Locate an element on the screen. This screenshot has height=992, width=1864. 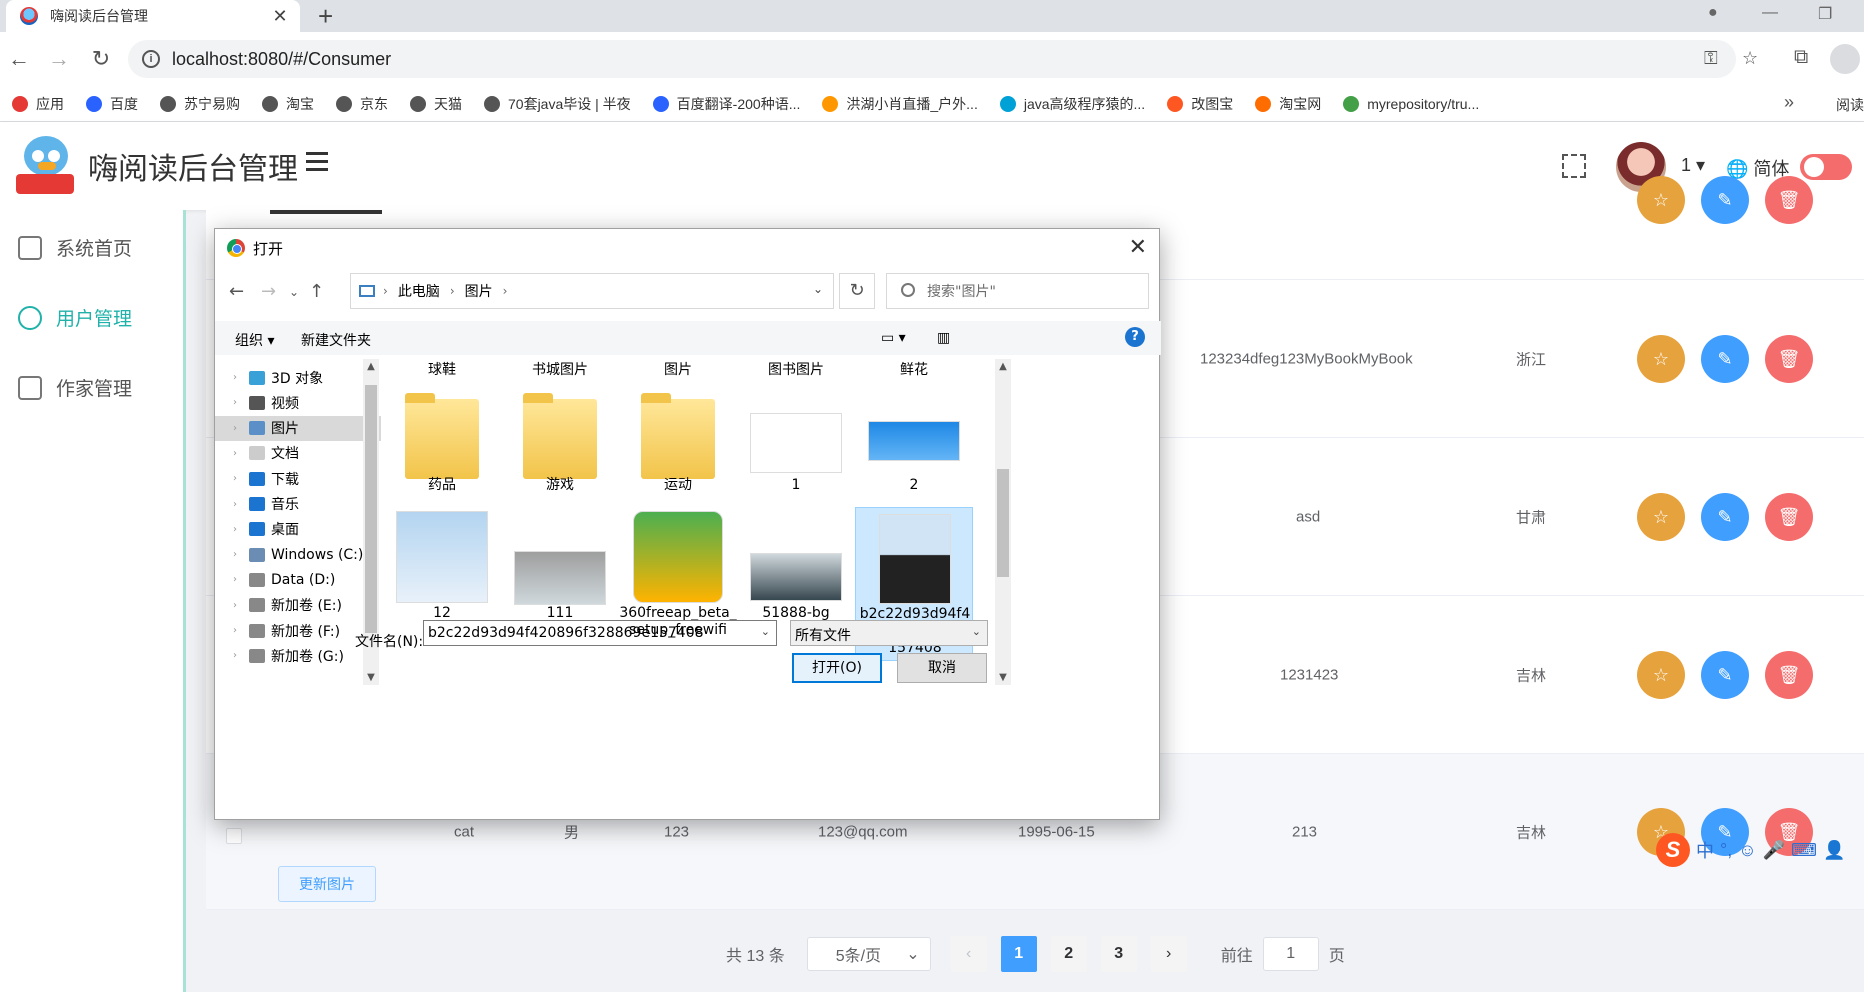
minimize-icon: — is located at coordinates (1770, 13).